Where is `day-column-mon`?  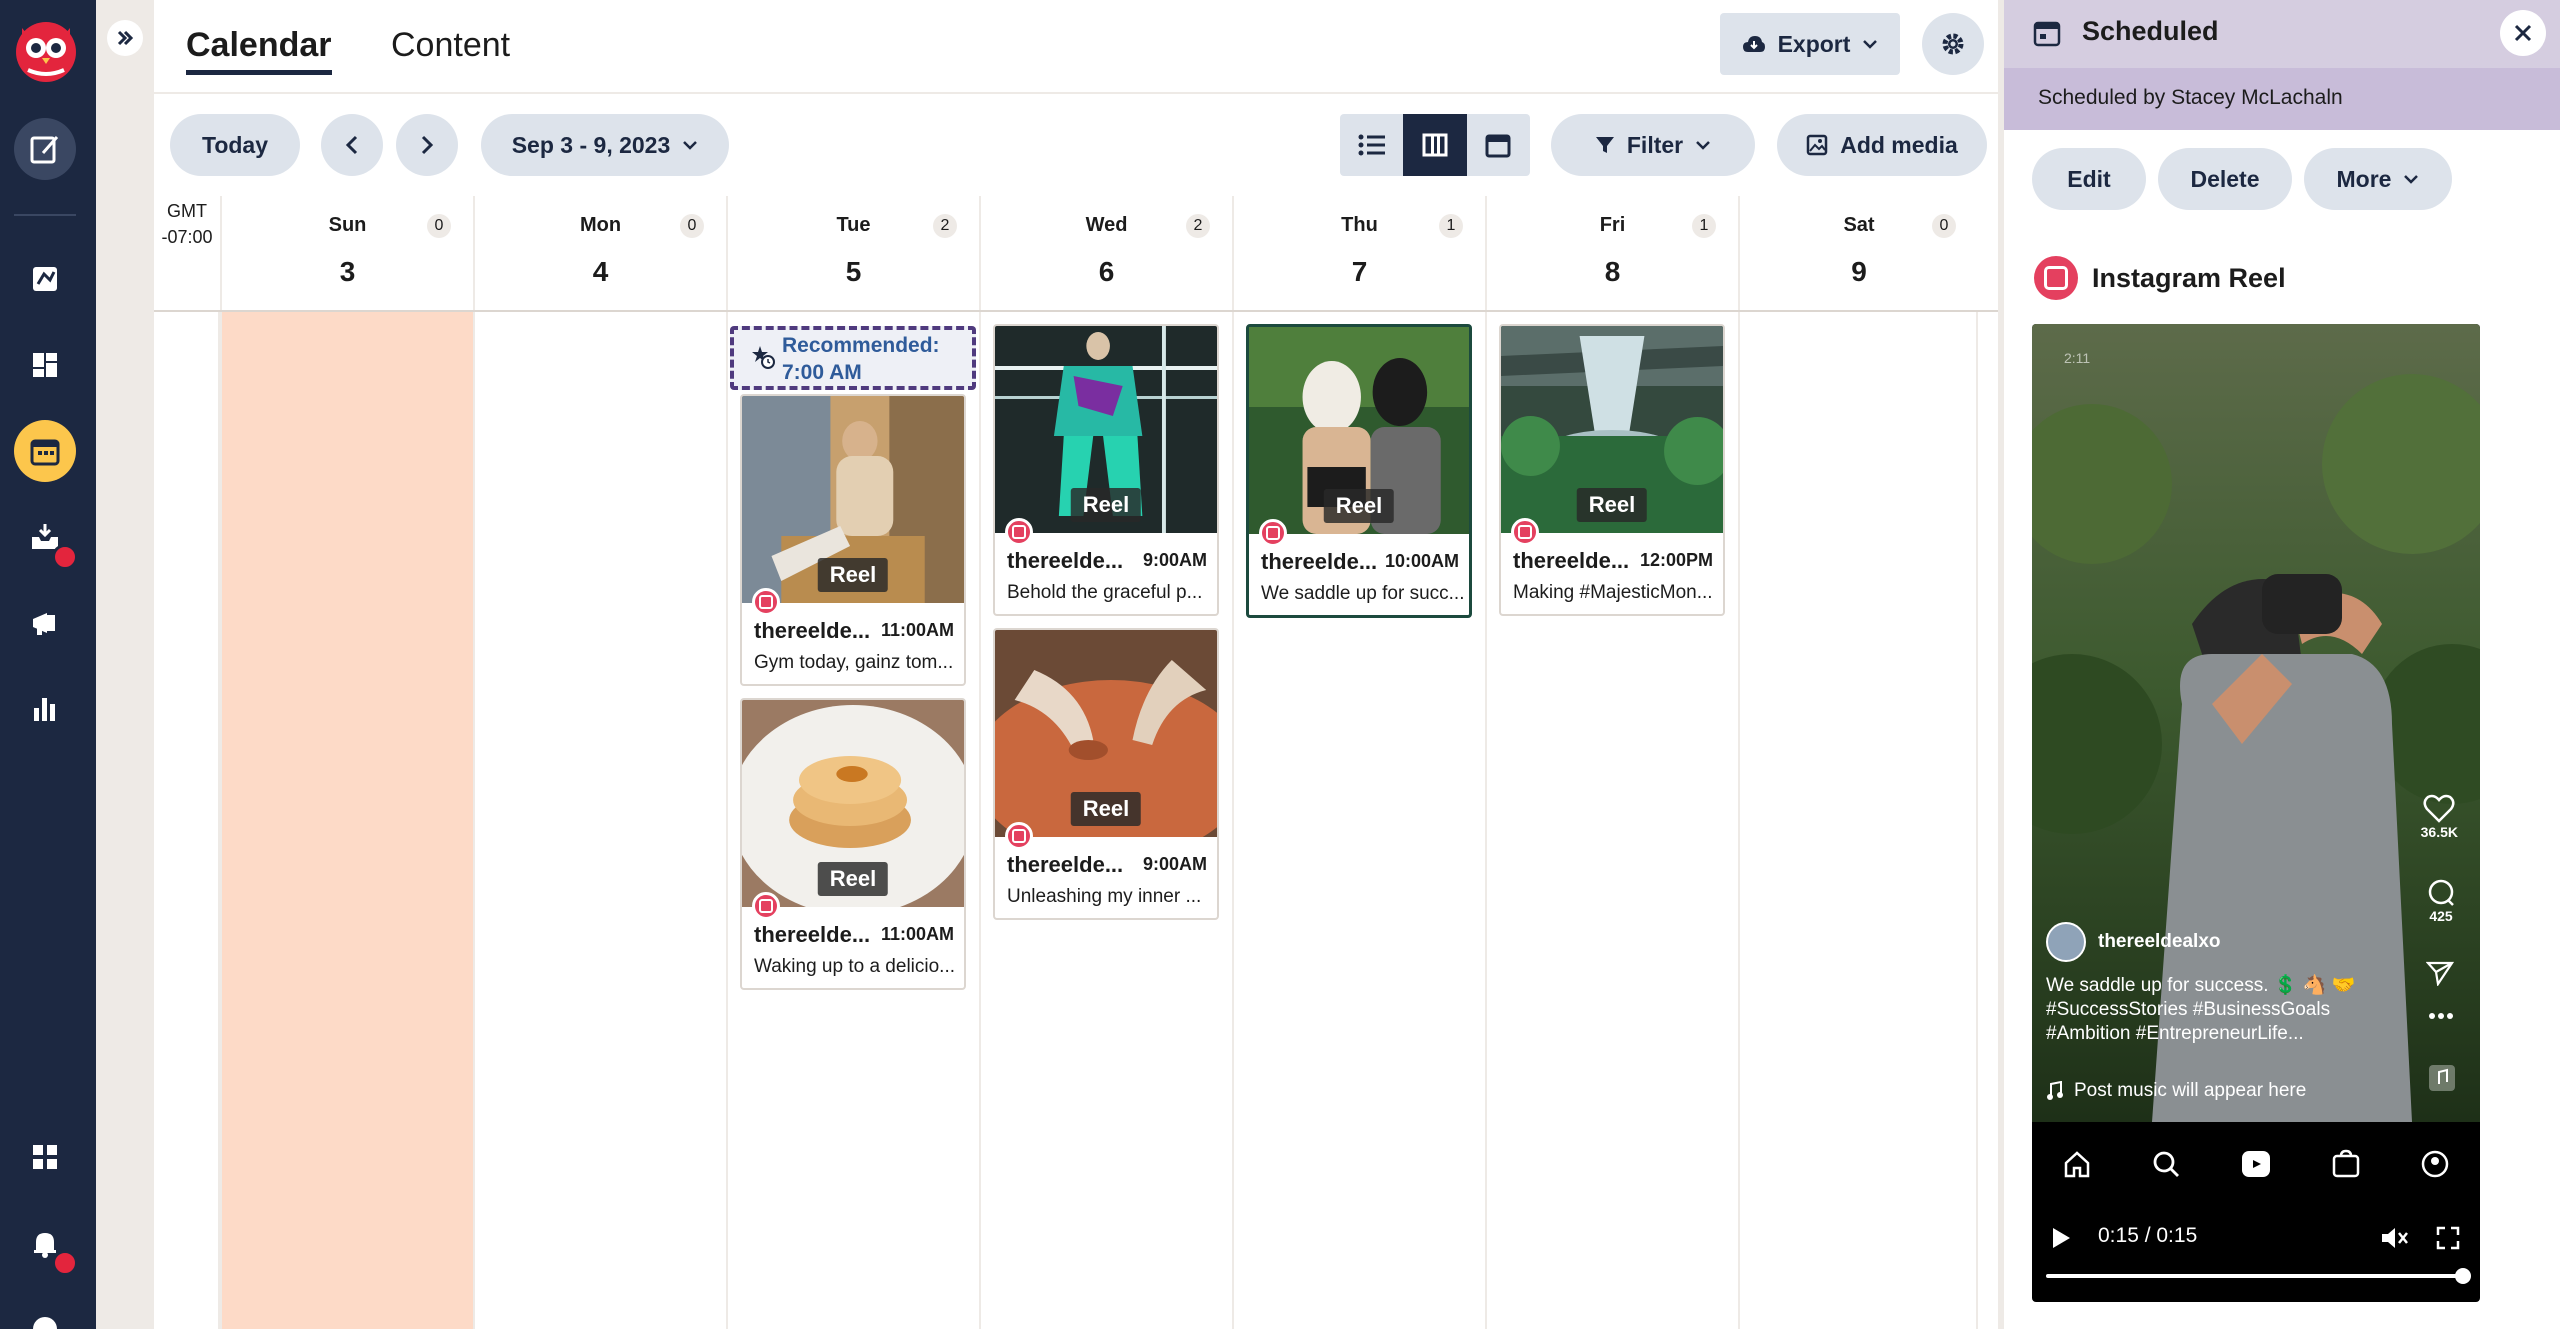
day-column-mon is located at coordinates (599, 820).